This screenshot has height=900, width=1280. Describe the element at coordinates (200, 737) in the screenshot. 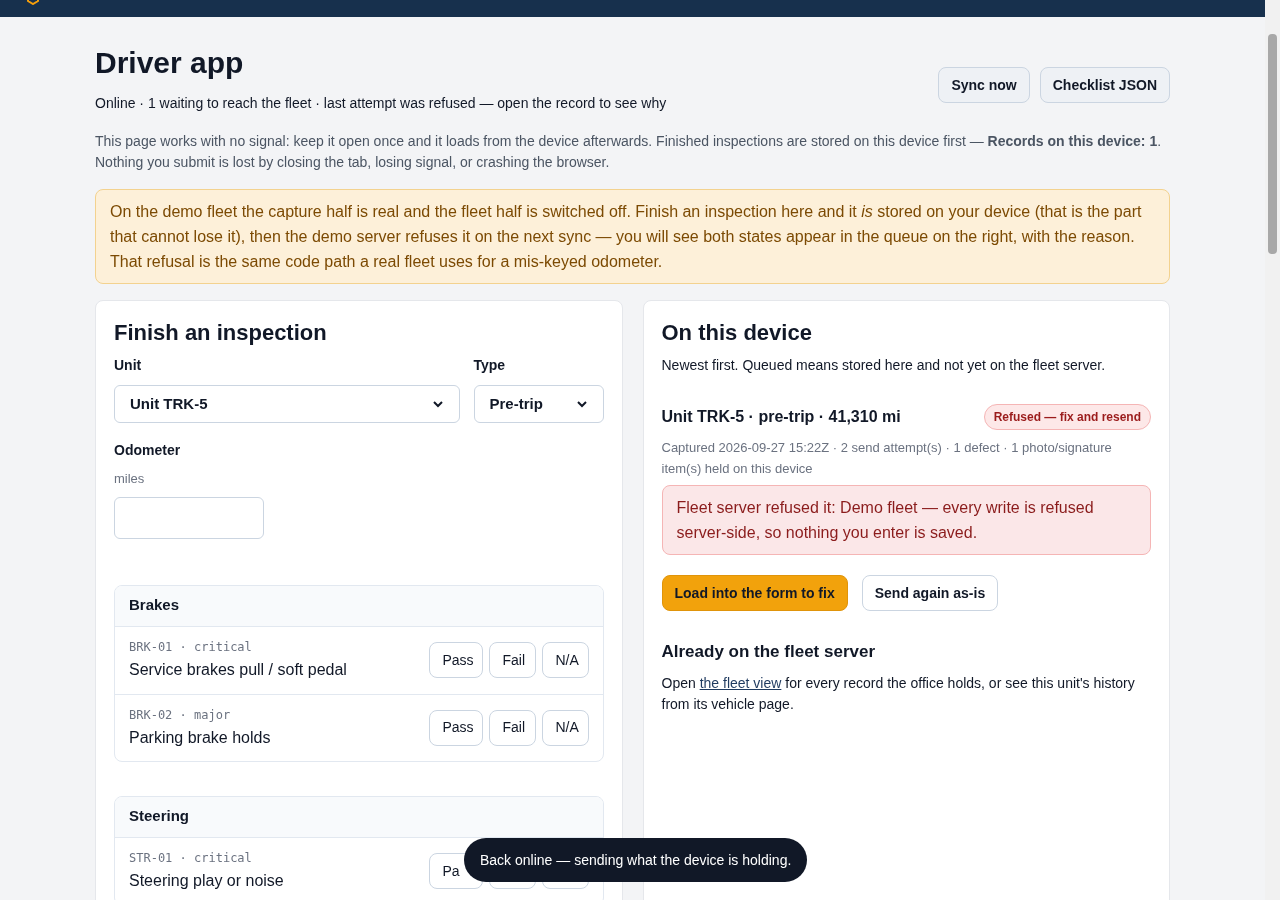

I see `item-text: Parking brake holds` at that location.